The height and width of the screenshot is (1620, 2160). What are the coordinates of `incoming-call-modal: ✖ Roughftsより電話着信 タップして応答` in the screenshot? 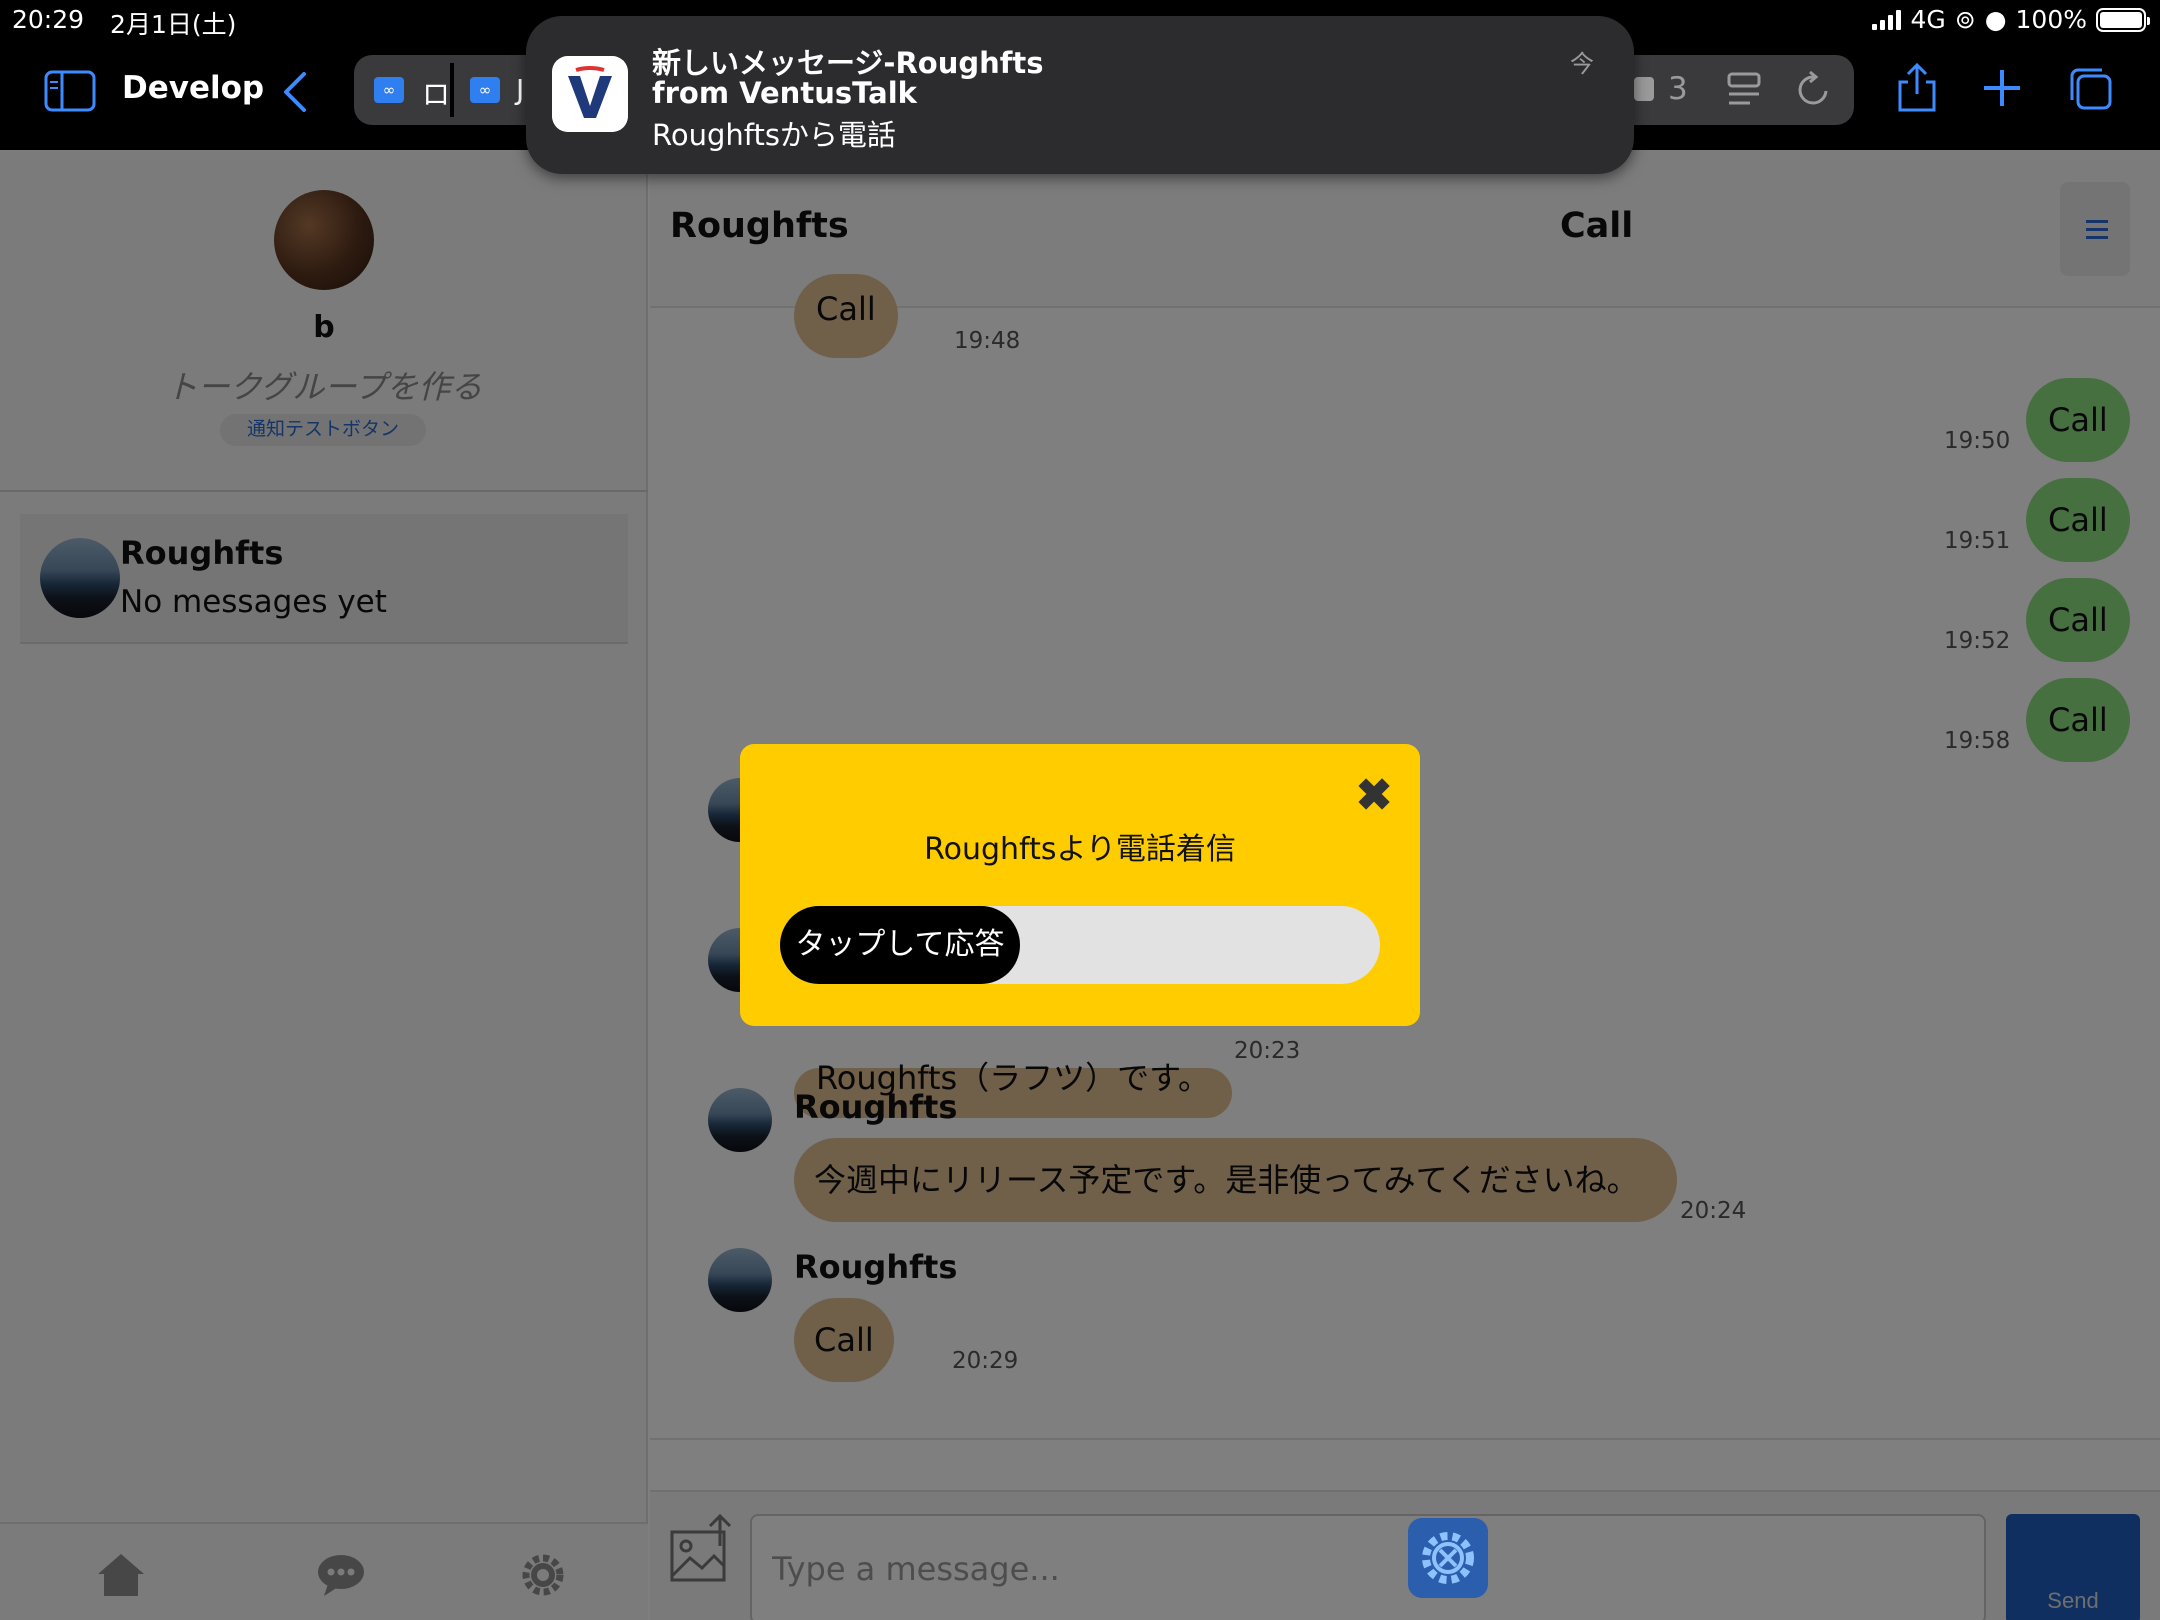 It's located at (1080, 885).